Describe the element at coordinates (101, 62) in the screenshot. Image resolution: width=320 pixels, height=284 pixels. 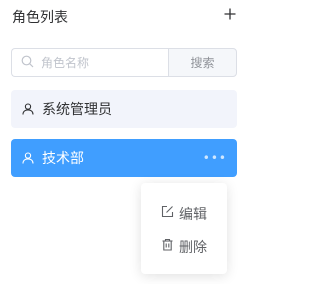
I see `search-input` at that location.